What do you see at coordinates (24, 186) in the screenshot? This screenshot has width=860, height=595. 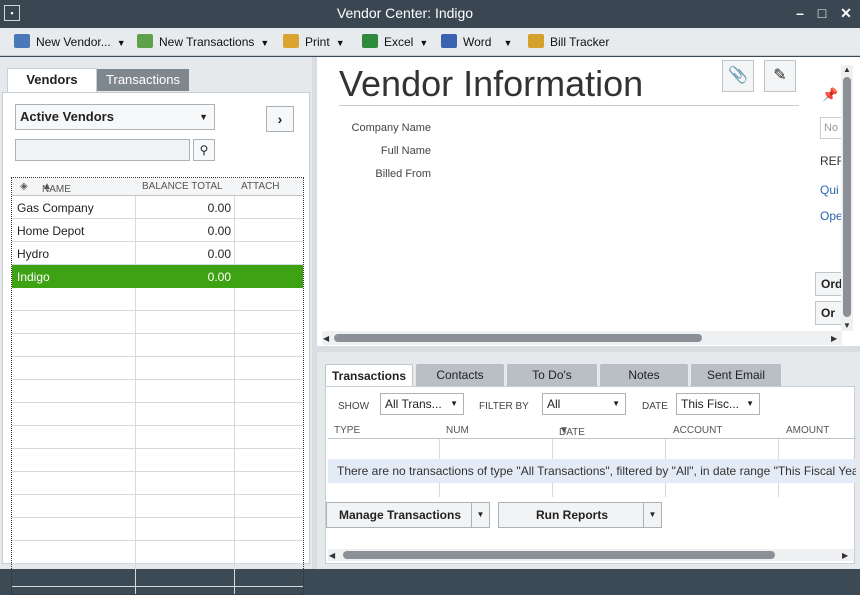 I see `column-settings-icon: ◈` at bounding box center [24, 186].